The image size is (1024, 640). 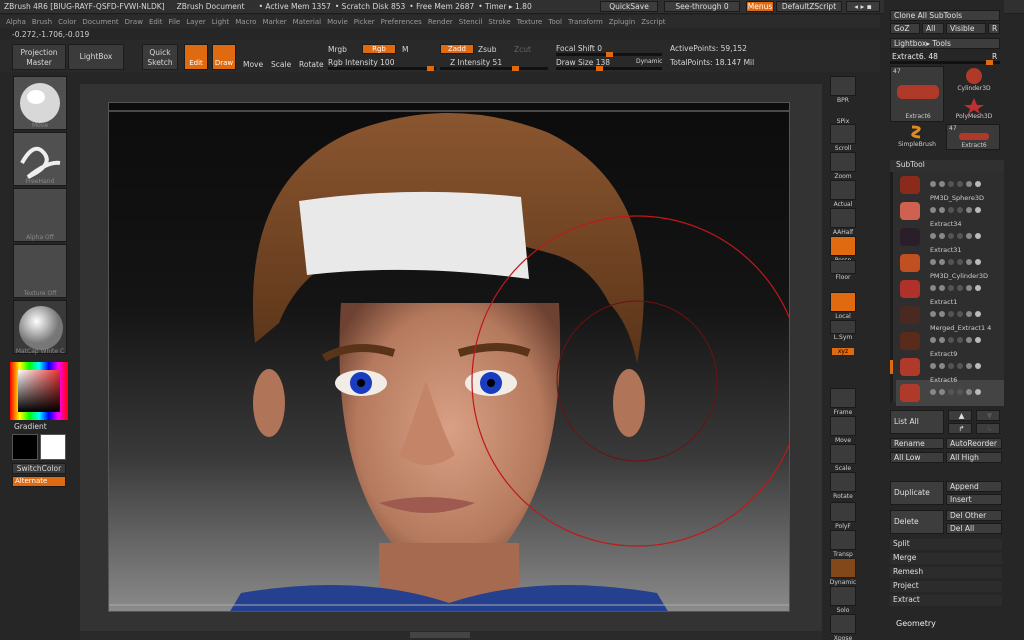 What do you see at coordinates (364, 22) in the screenshot?
I see `menu-item: Picker` at bounding box center [364, 22].